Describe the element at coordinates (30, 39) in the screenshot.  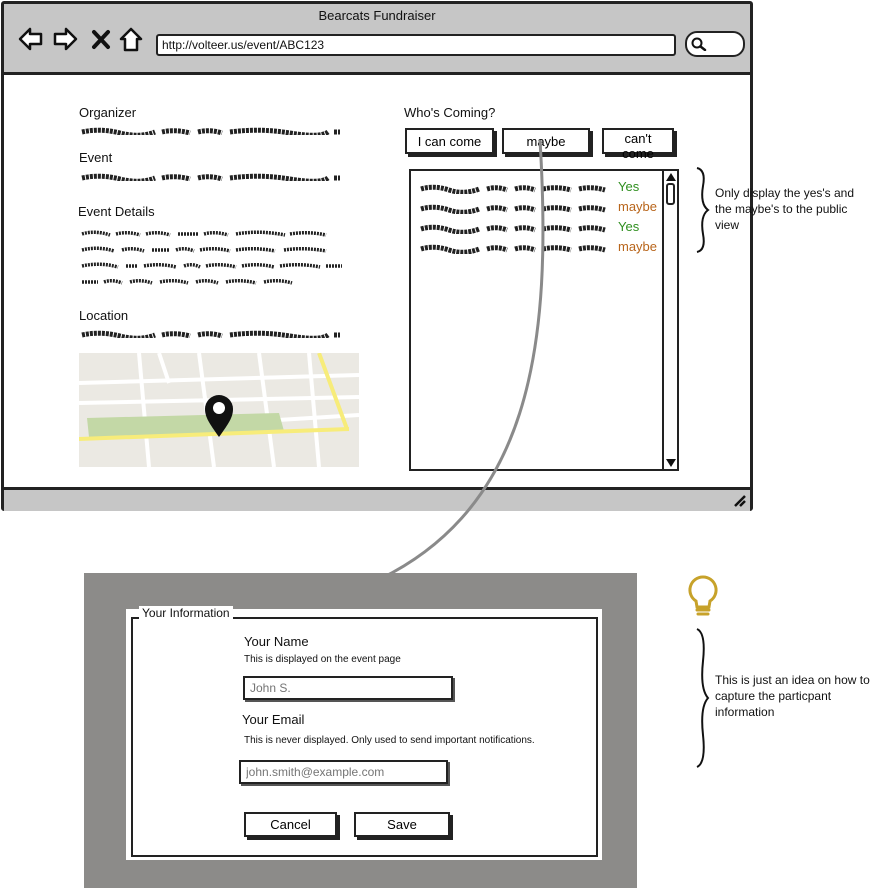
I see `back-arrow-icon` at that location.